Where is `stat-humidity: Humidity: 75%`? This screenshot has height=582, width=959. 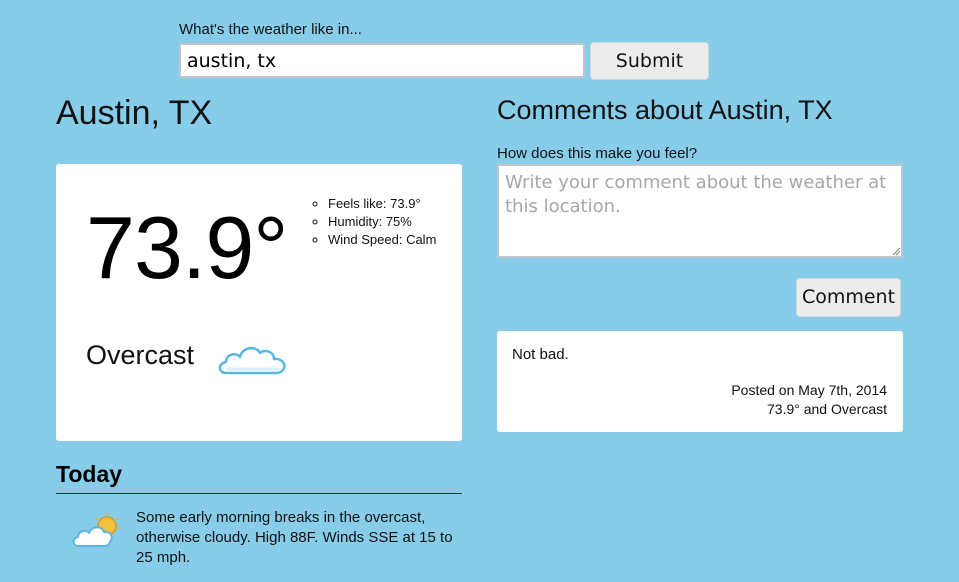 stat-humidity: Humidity: 75% is located at coordinates (390, 222).